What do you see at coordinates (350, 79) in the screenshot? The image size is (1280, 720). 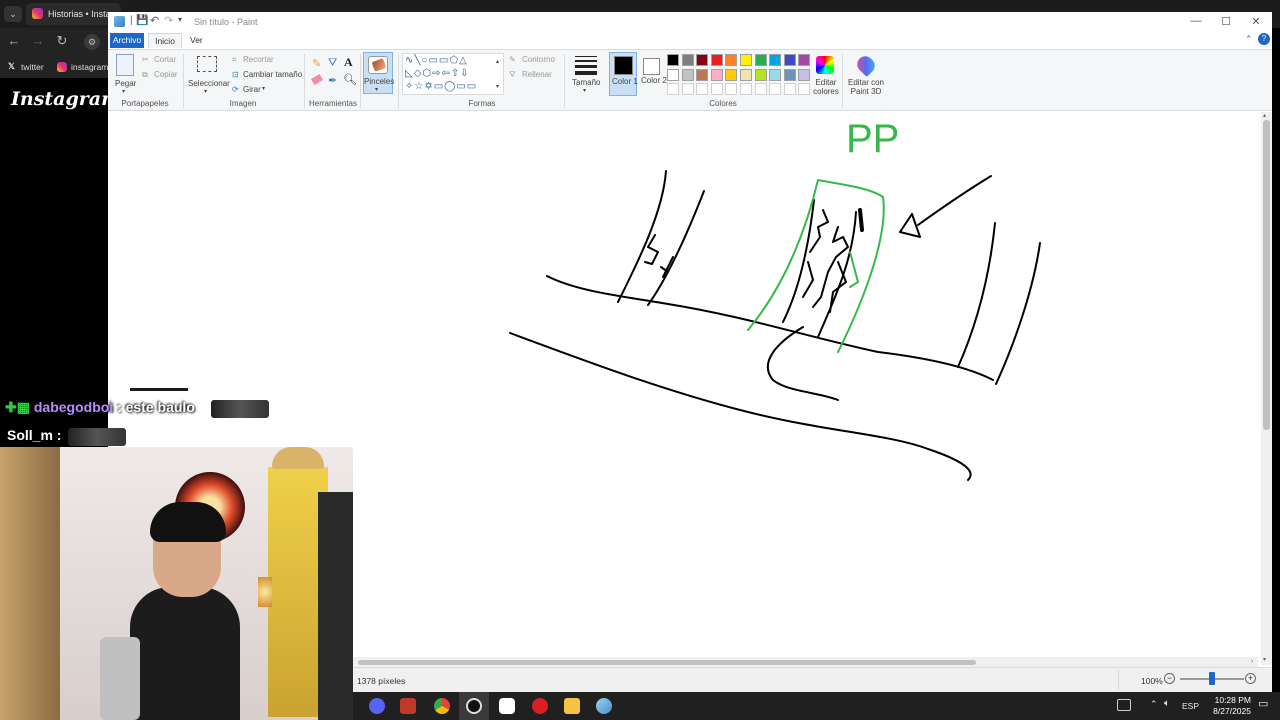 I see `magnifier-icon: 🔍︎` at bounding box center [350, 79].